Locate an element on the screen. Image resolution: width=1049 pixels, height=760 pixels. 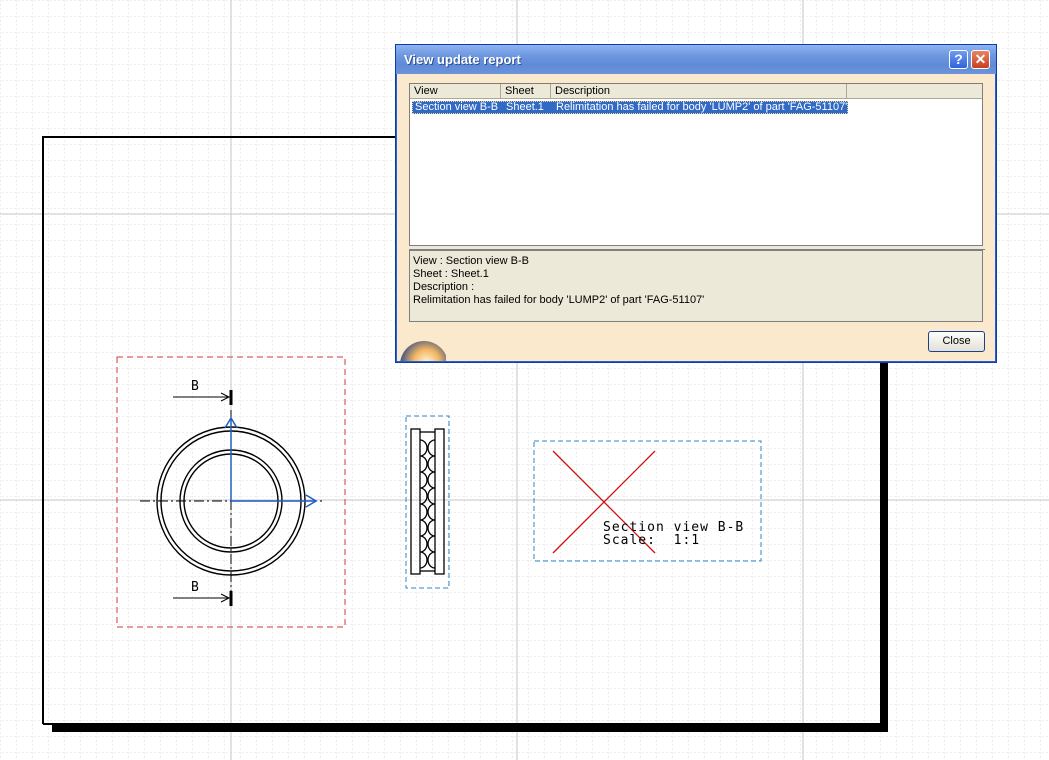
row-view-cell: Section view B-B is located at coordinates (457, 107).